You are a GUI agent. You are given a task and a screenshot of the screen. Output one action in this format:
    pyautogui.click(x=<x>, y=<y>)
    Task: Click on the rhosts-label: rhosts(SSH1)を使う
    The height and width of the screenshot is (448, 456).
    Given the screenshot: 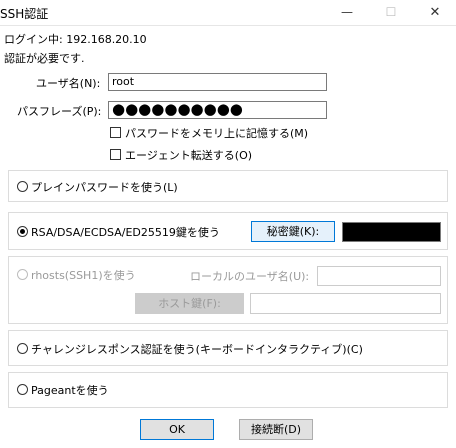 What is the action you would take?
    pyautogui.click(x=83, y=275)
    